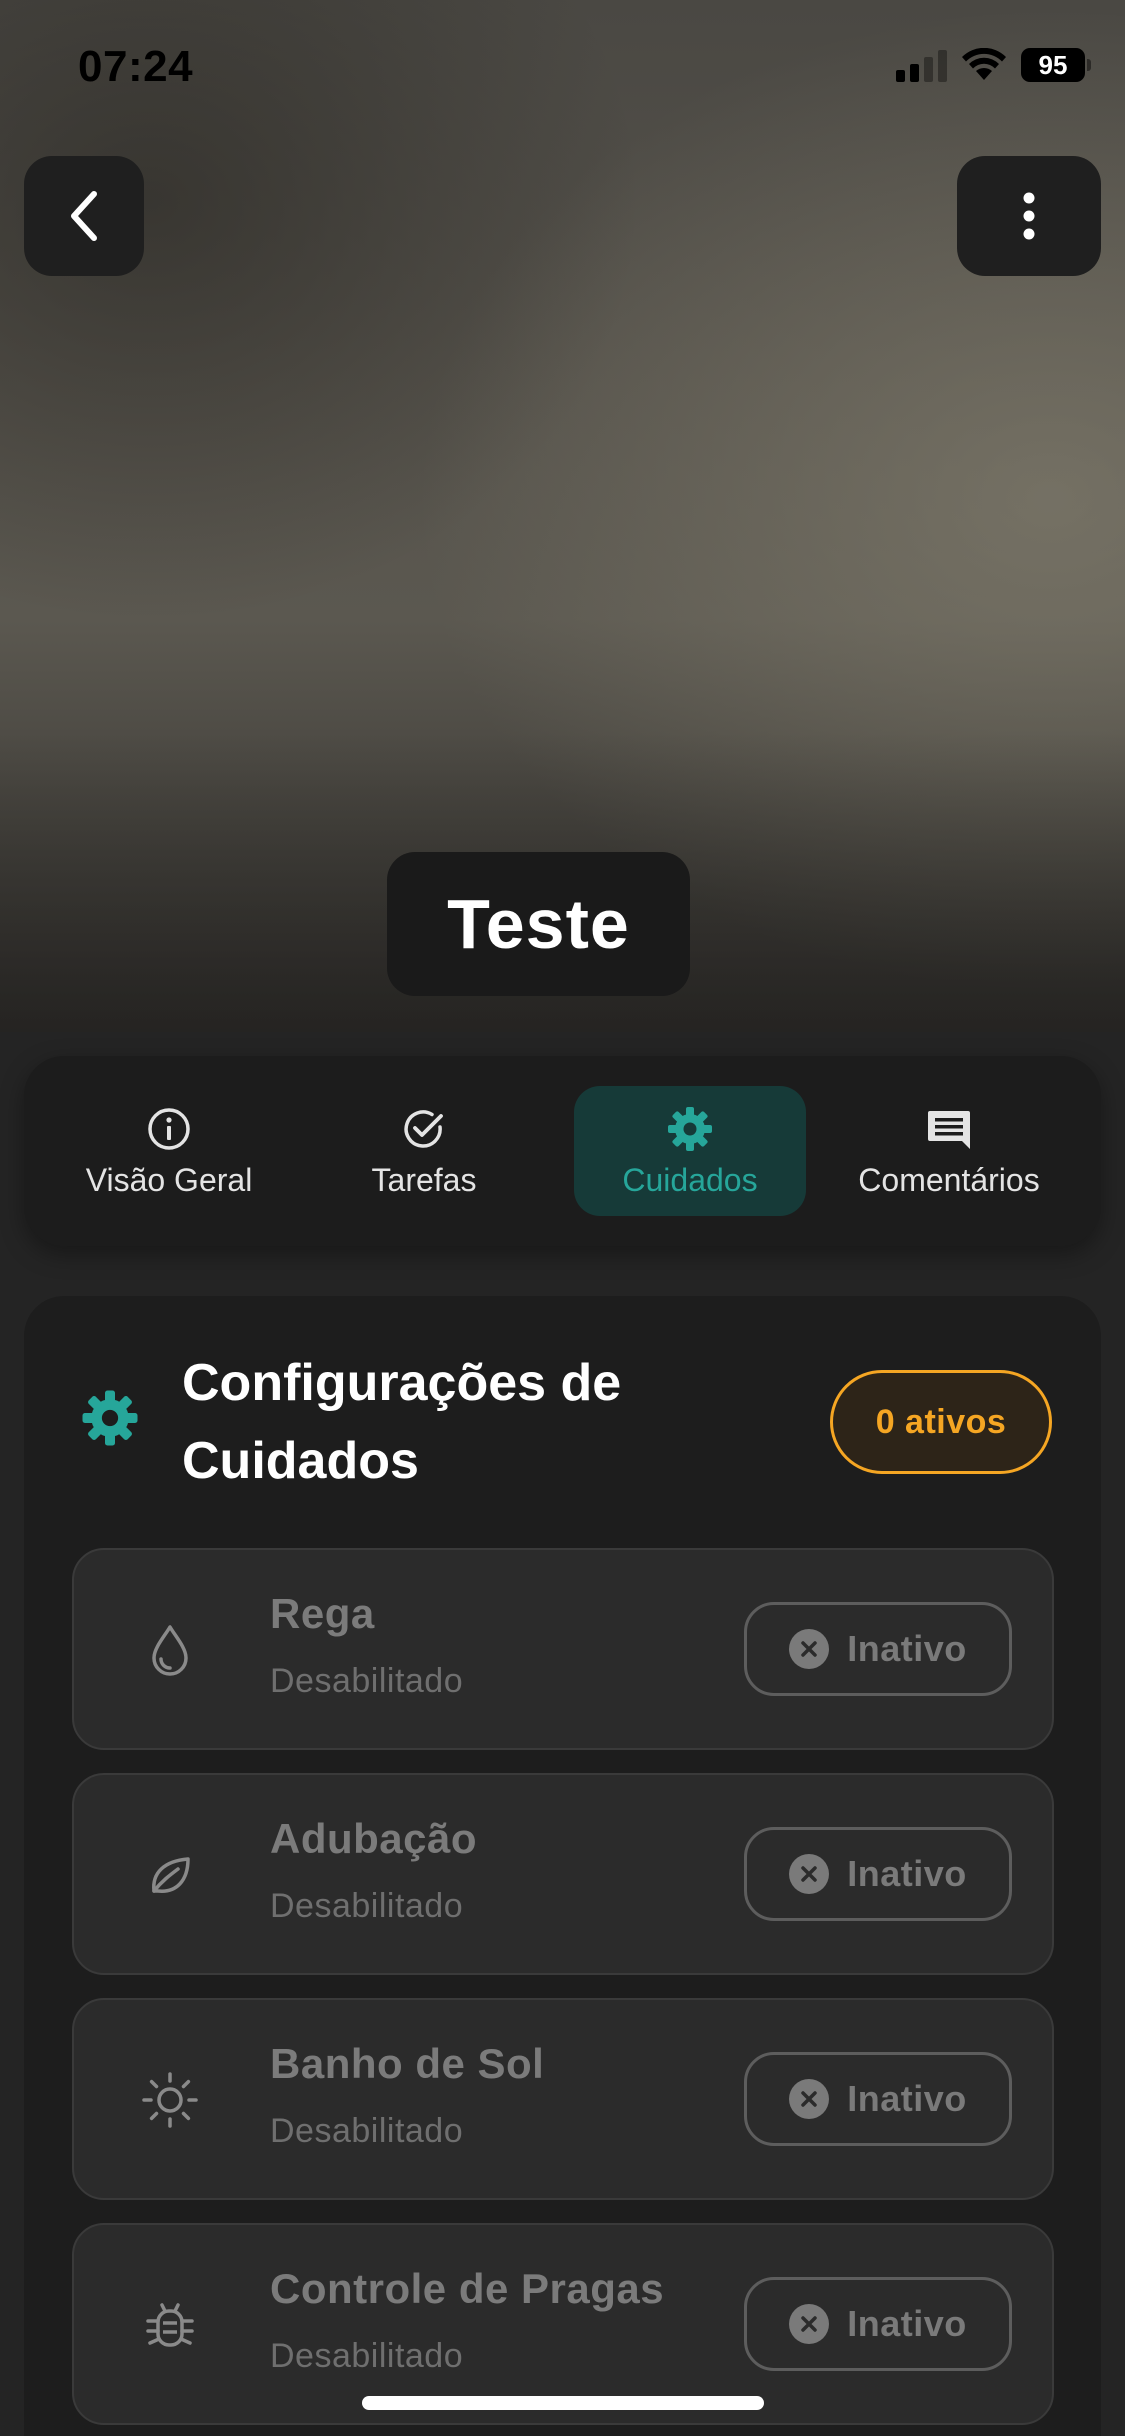 The width and height of the screenshot is (1125, 2436). What do you see at coordinates (563, 1649) in the screenshot?
I see `care-item-watering: Rega Desabilitado Inativo` at bounding box center [563, 1649].